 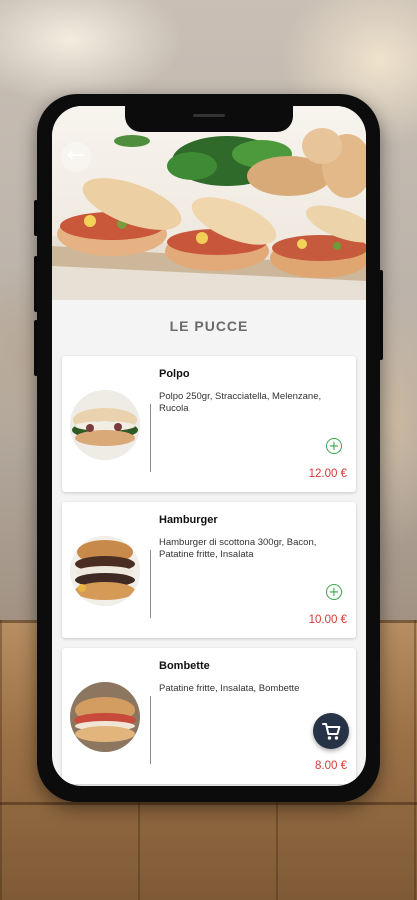 I want to click on back-button: ←, so click(x=76, y=157).